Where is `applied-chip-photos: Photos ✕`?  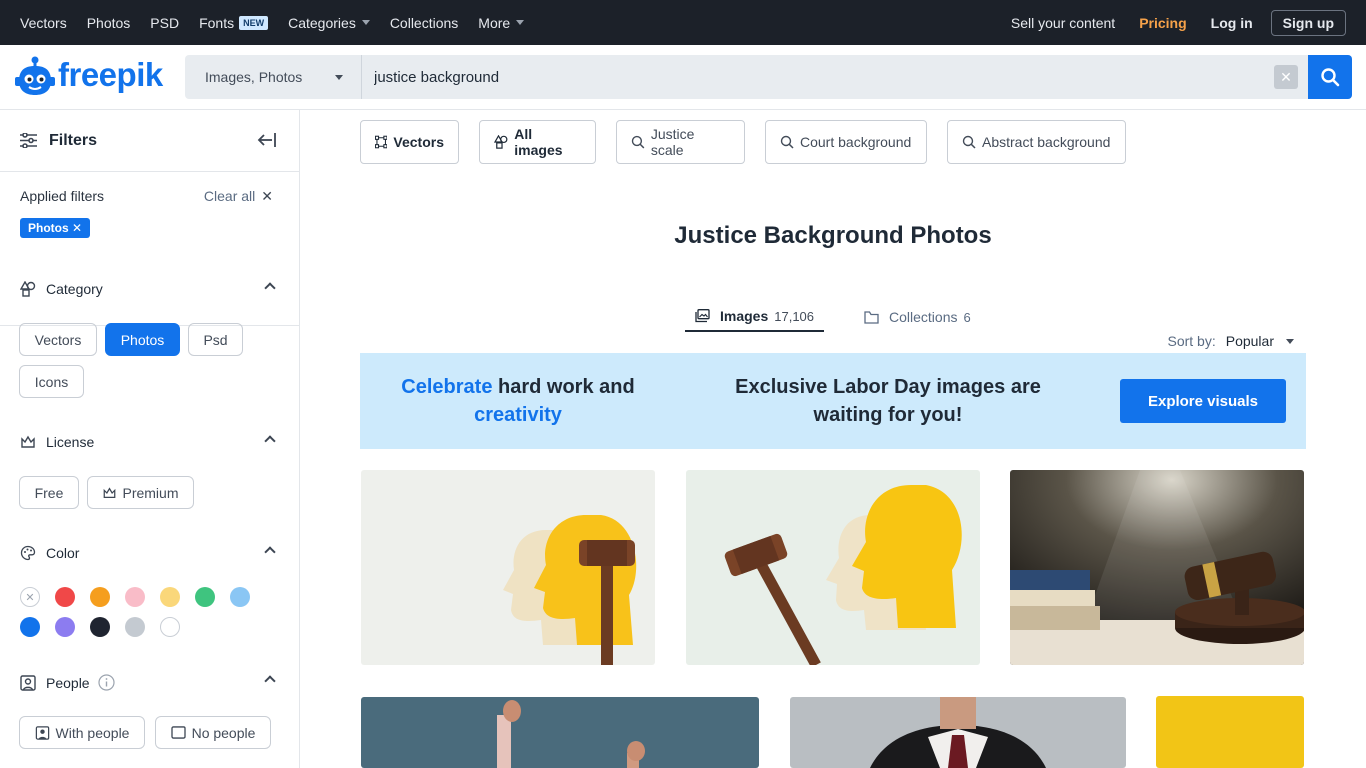
applied-chip-photos: Photos ✕ is located at coordinates (55, 228).